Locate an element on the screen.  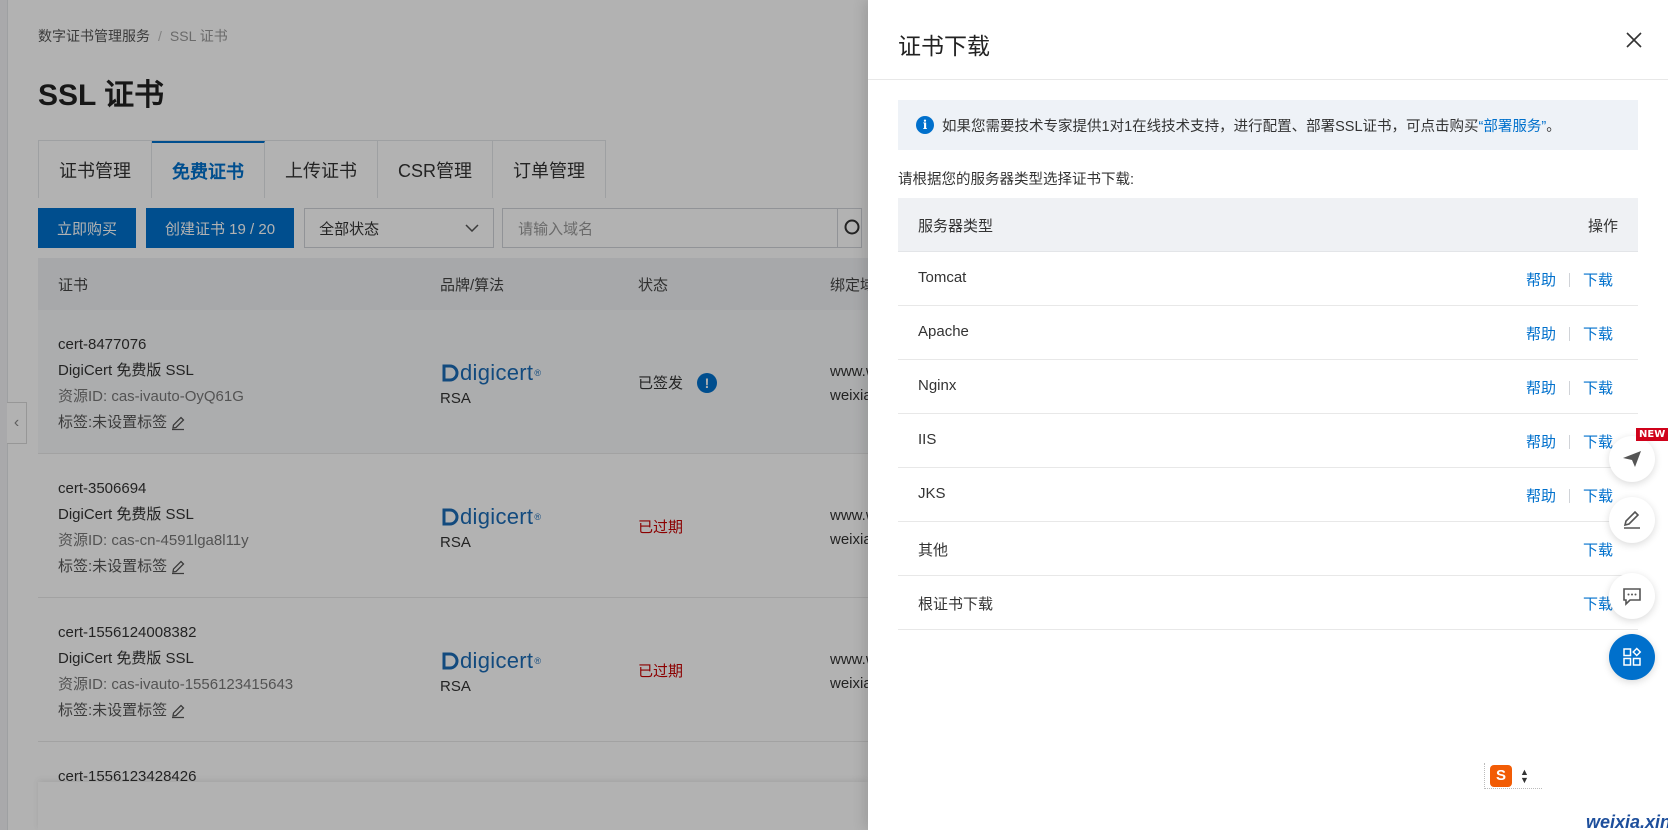
server-row-nginx: Nginx 帮助 下载 is located at coordinates (1268, 387).